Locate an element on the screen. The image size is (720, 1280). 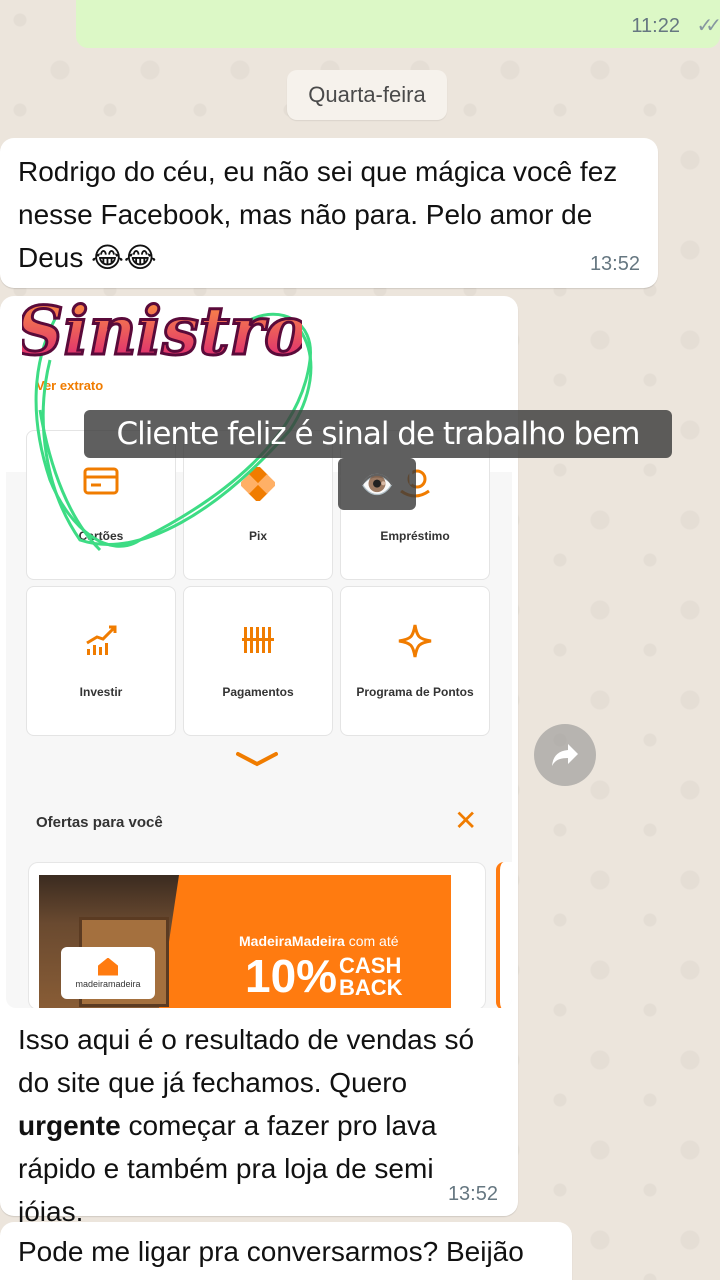
message-text: Pode me ligar pra conversarmos? Beijão is located at coordinates (271, 1251).